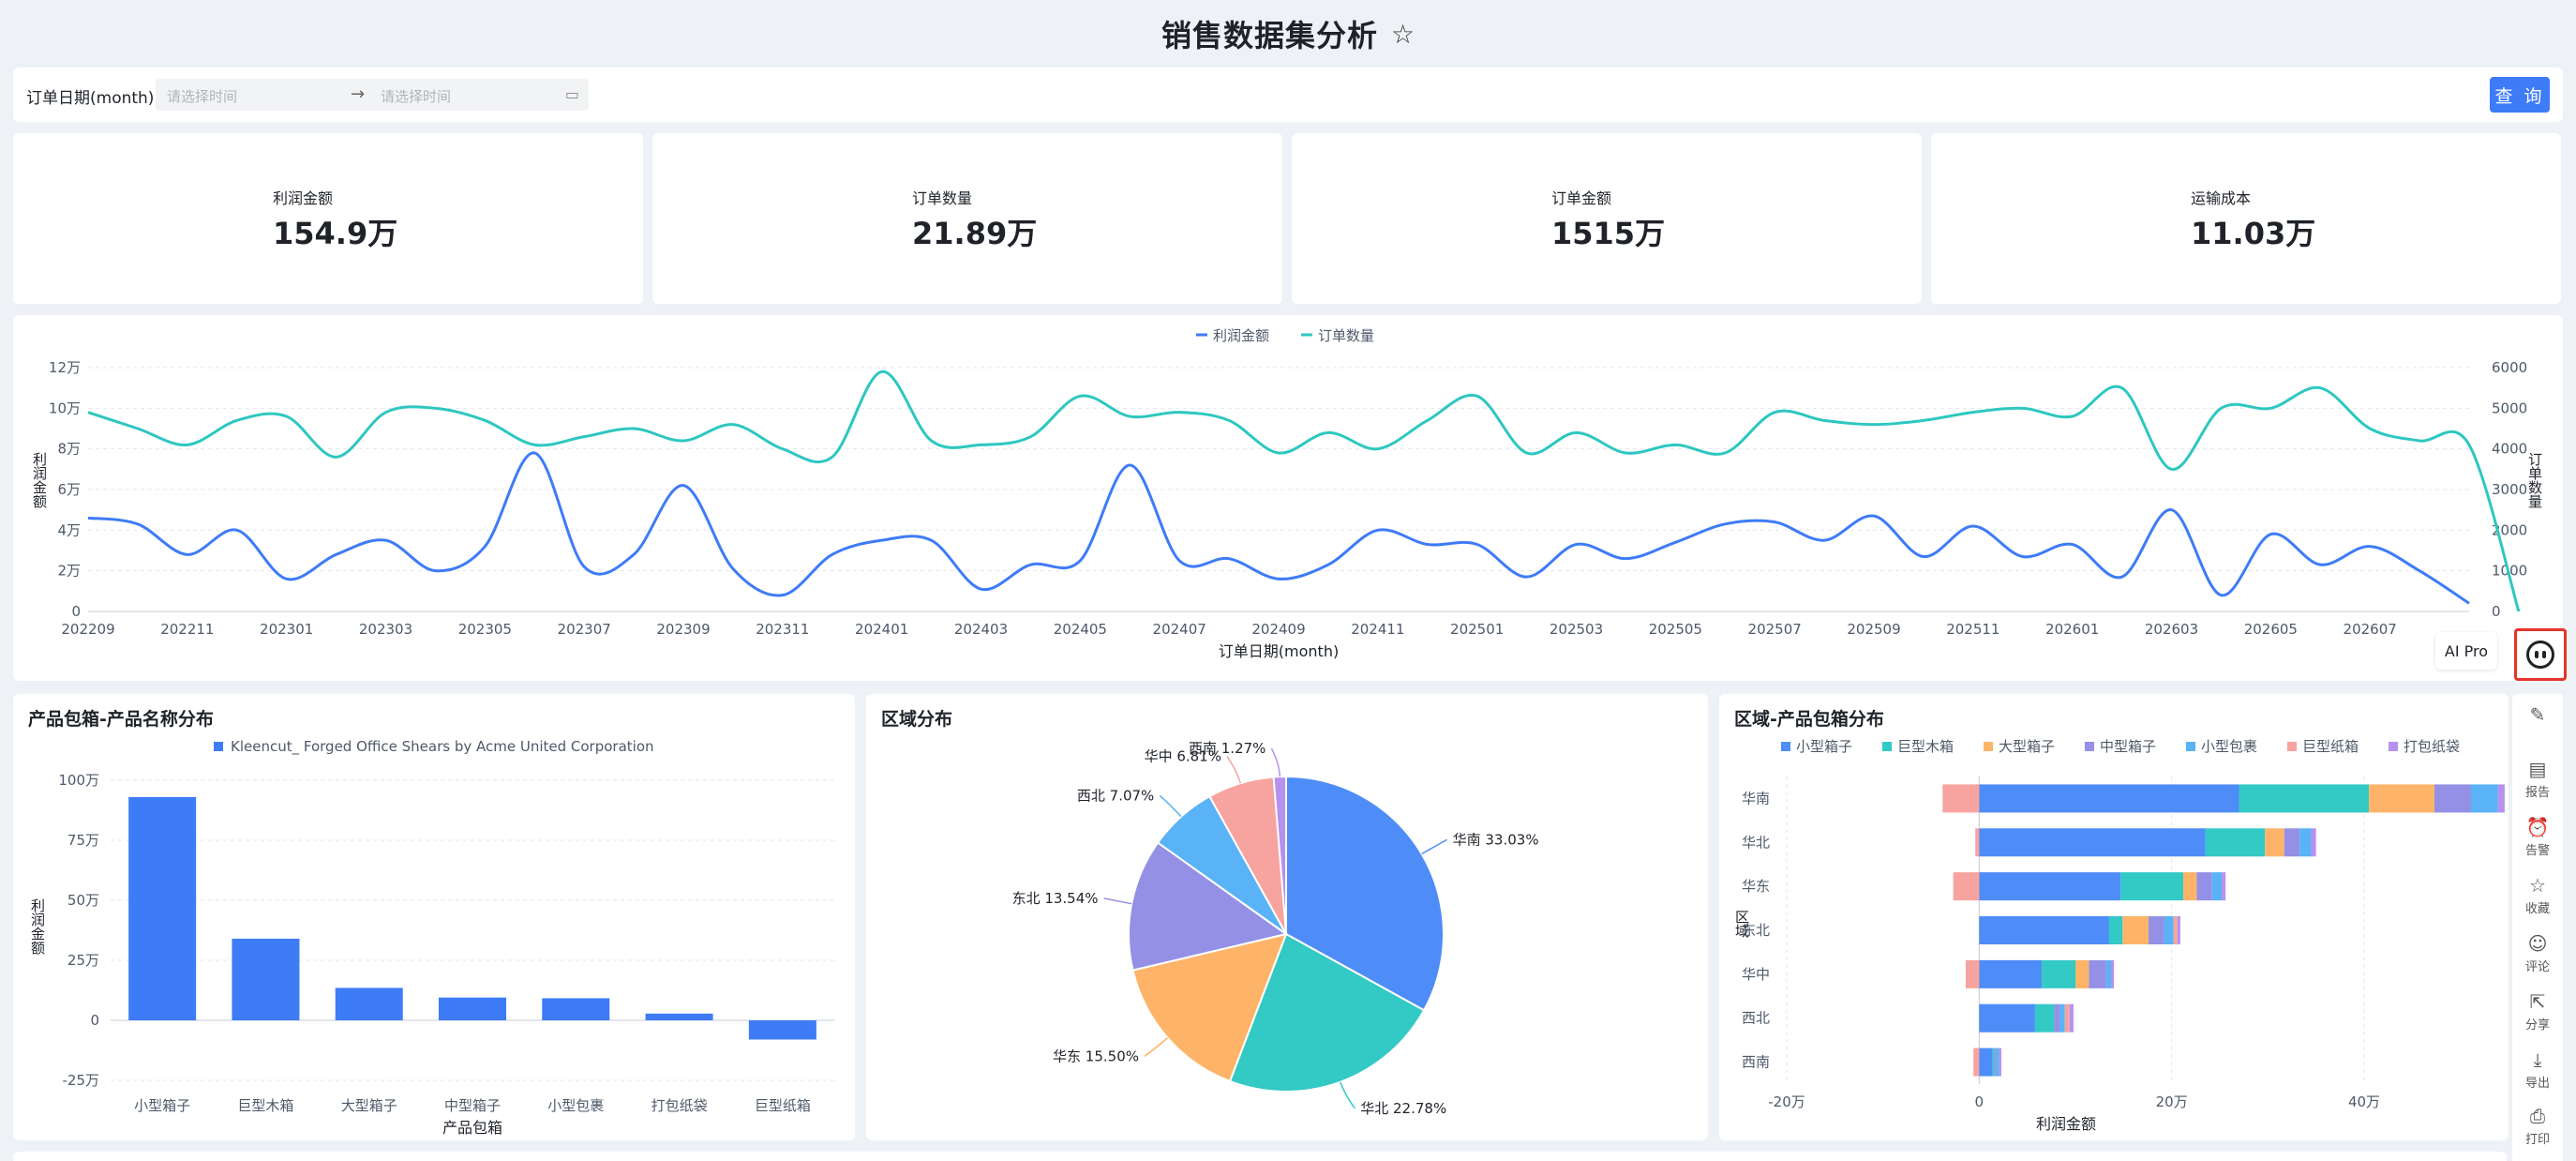  Describe the element at coordinates (69, 450) in the screenshot. I see `y-left-tick-label: 8万` at that location.